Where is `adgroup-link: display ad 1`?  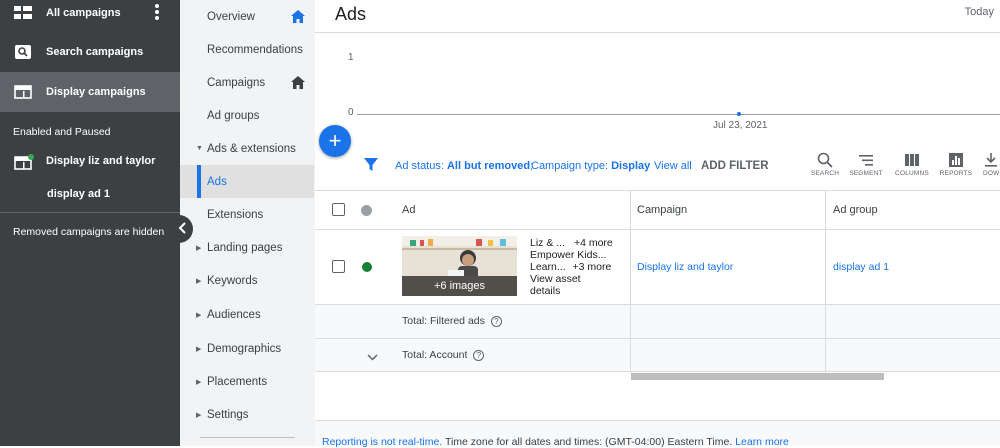 adgroup-link: display ad 1 is located at coordinates (861, 267).